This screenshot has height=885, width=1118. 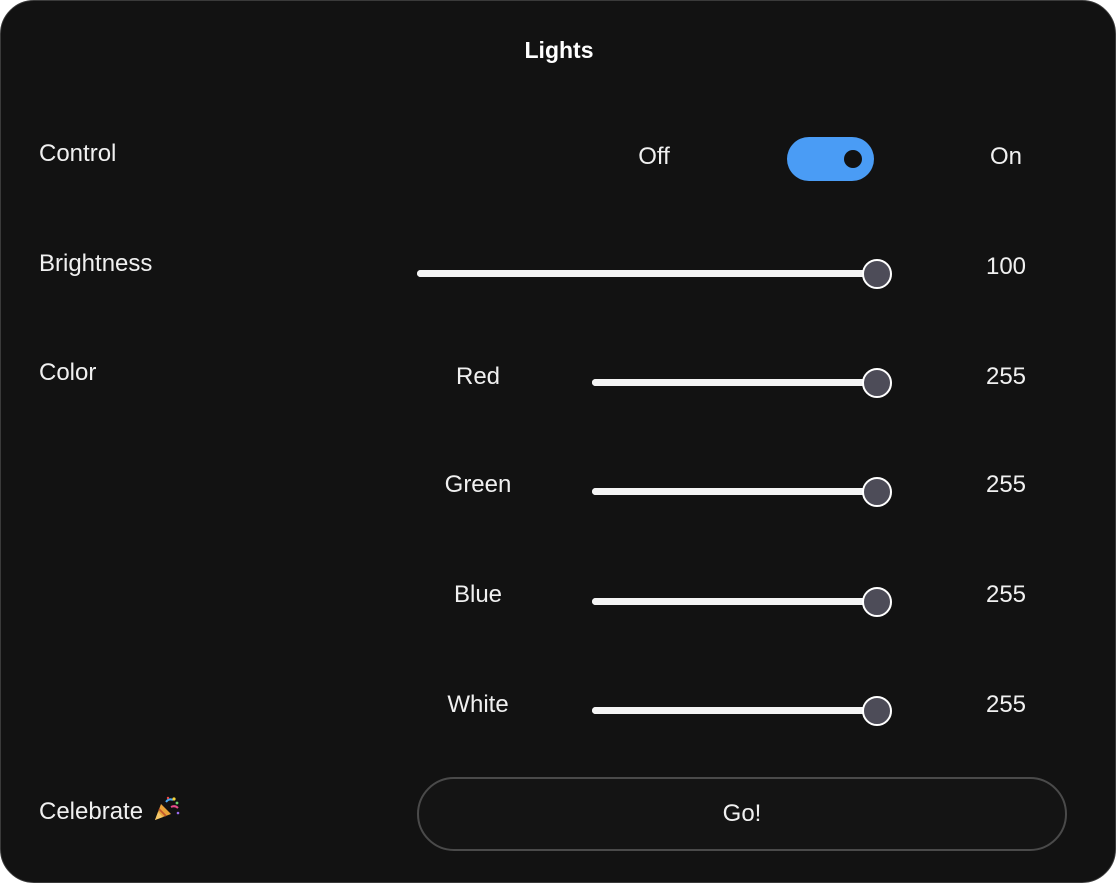 What do you see at coordinates (91, 811) in the screenshot?
I see `celebrate-label: Celebrate` at bounding box center [91, 811].